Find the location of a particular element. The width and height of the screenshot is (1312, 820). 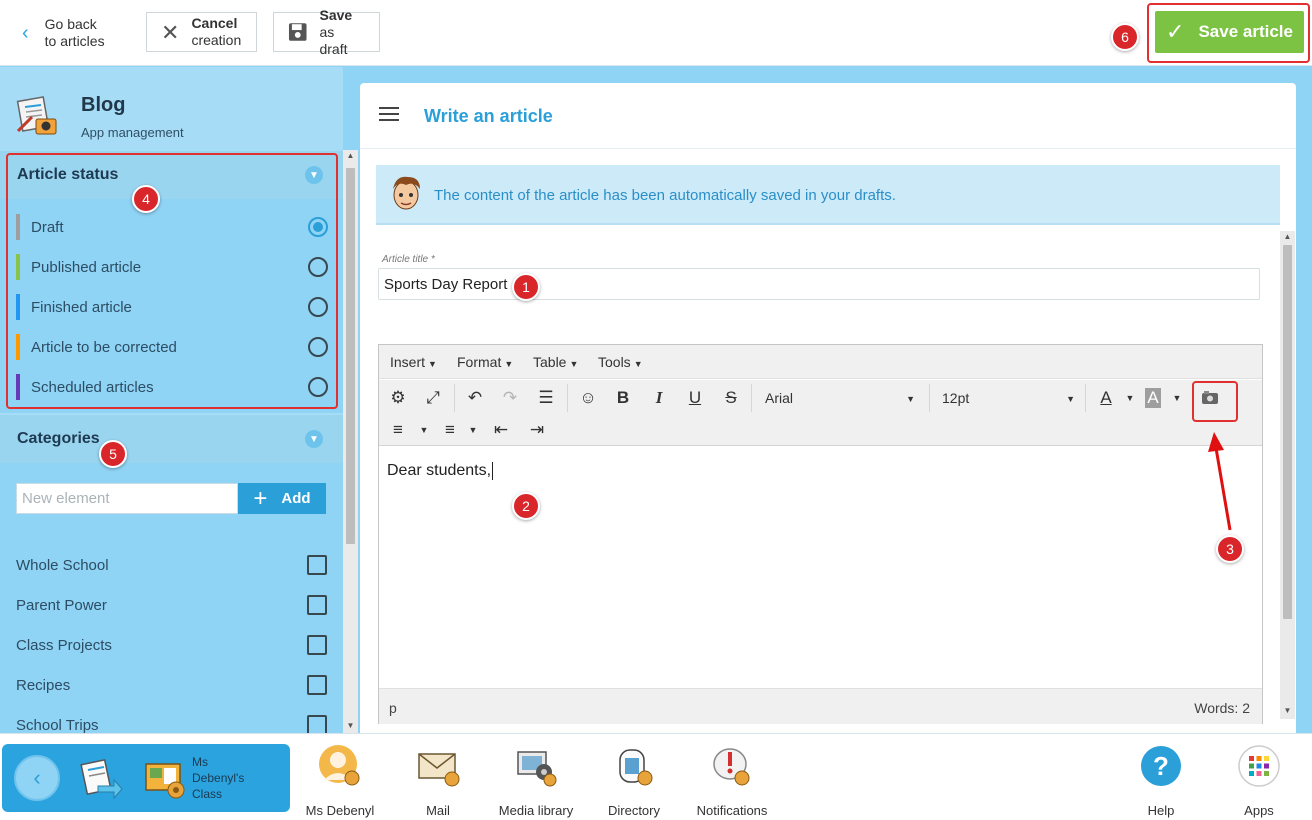

status-color-bar is located at coordinates (18, 387).